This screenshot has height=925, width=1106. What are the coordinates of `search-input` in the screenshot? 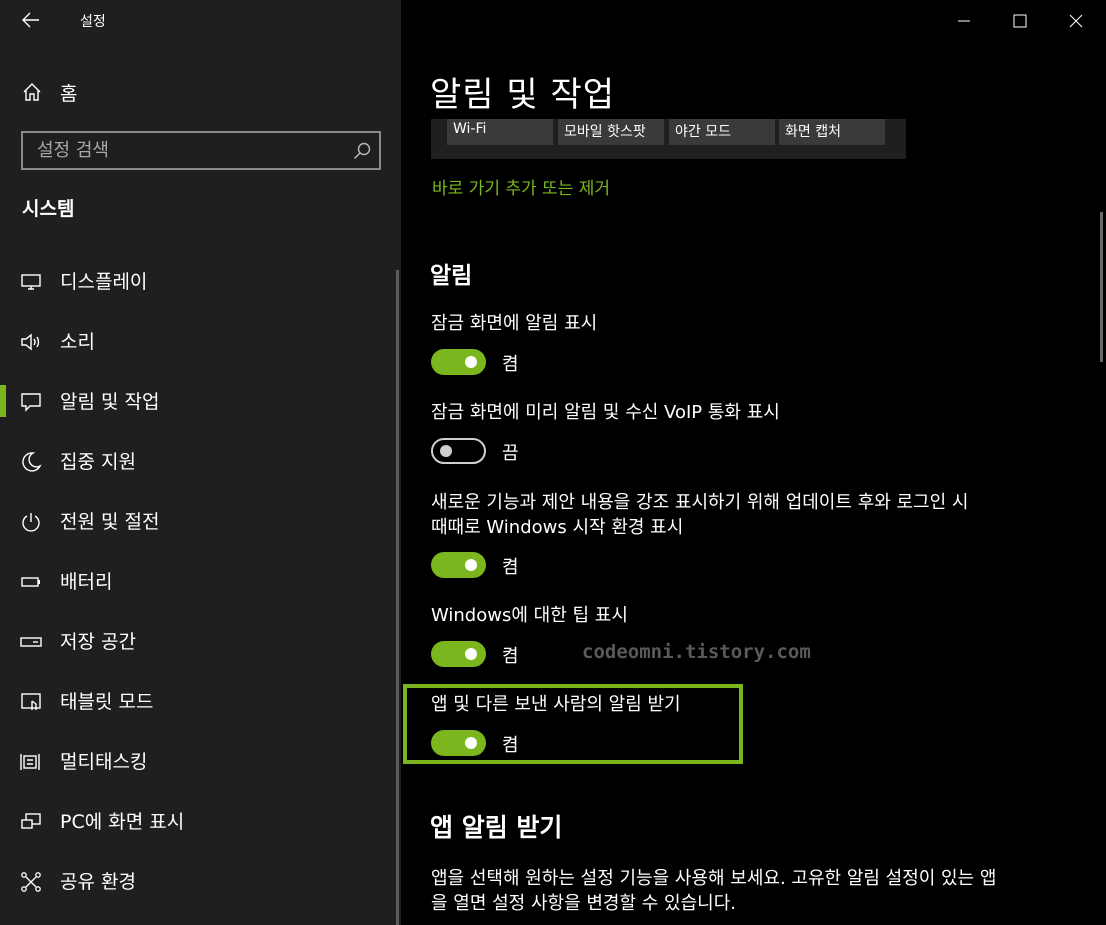 It's located at (183, 150).